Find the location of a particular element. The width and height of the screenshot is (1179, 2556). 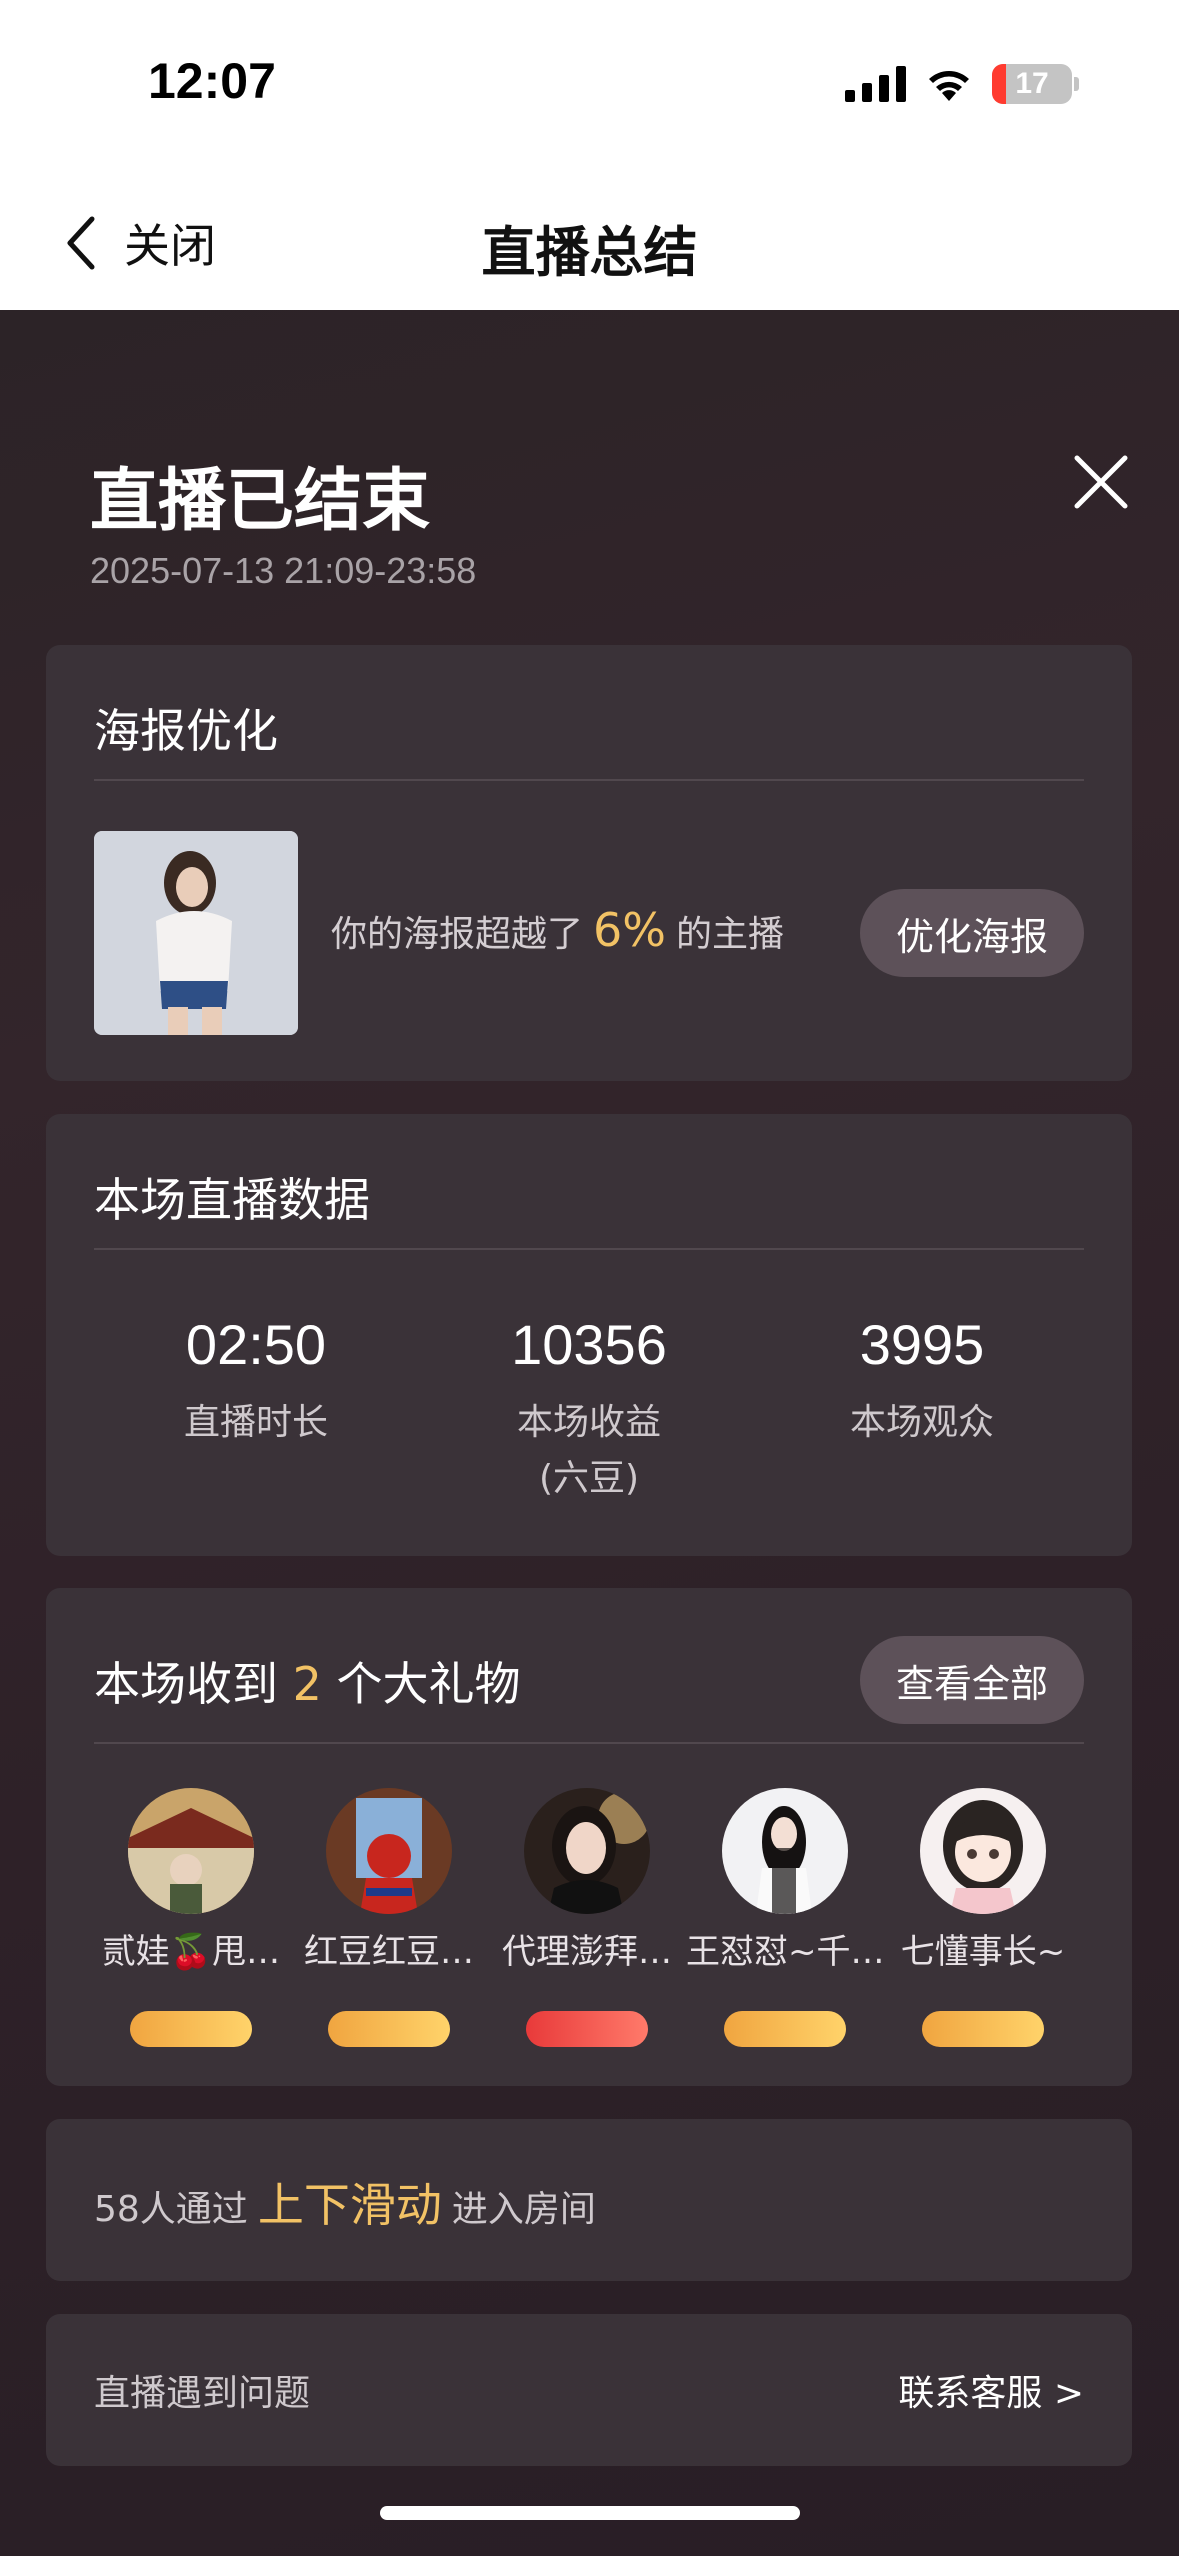

gift-count: 2 is located at coordinates (307, 1684).